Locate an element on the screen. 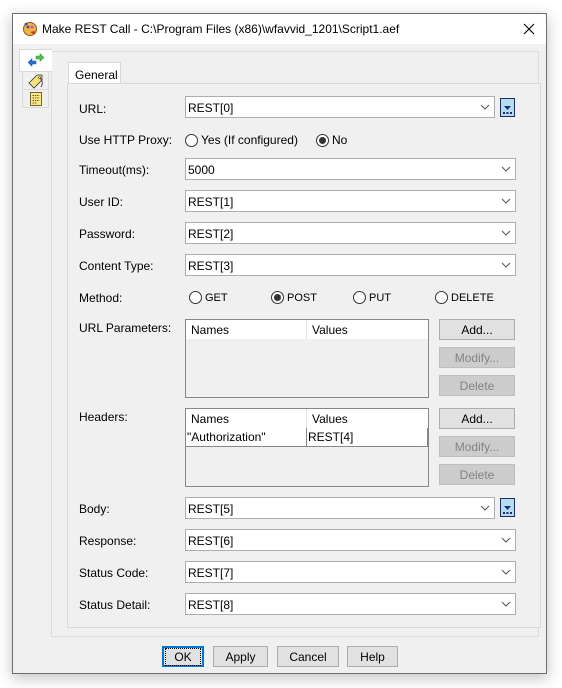  tag-label-icon is located at coordinates (35, 81).